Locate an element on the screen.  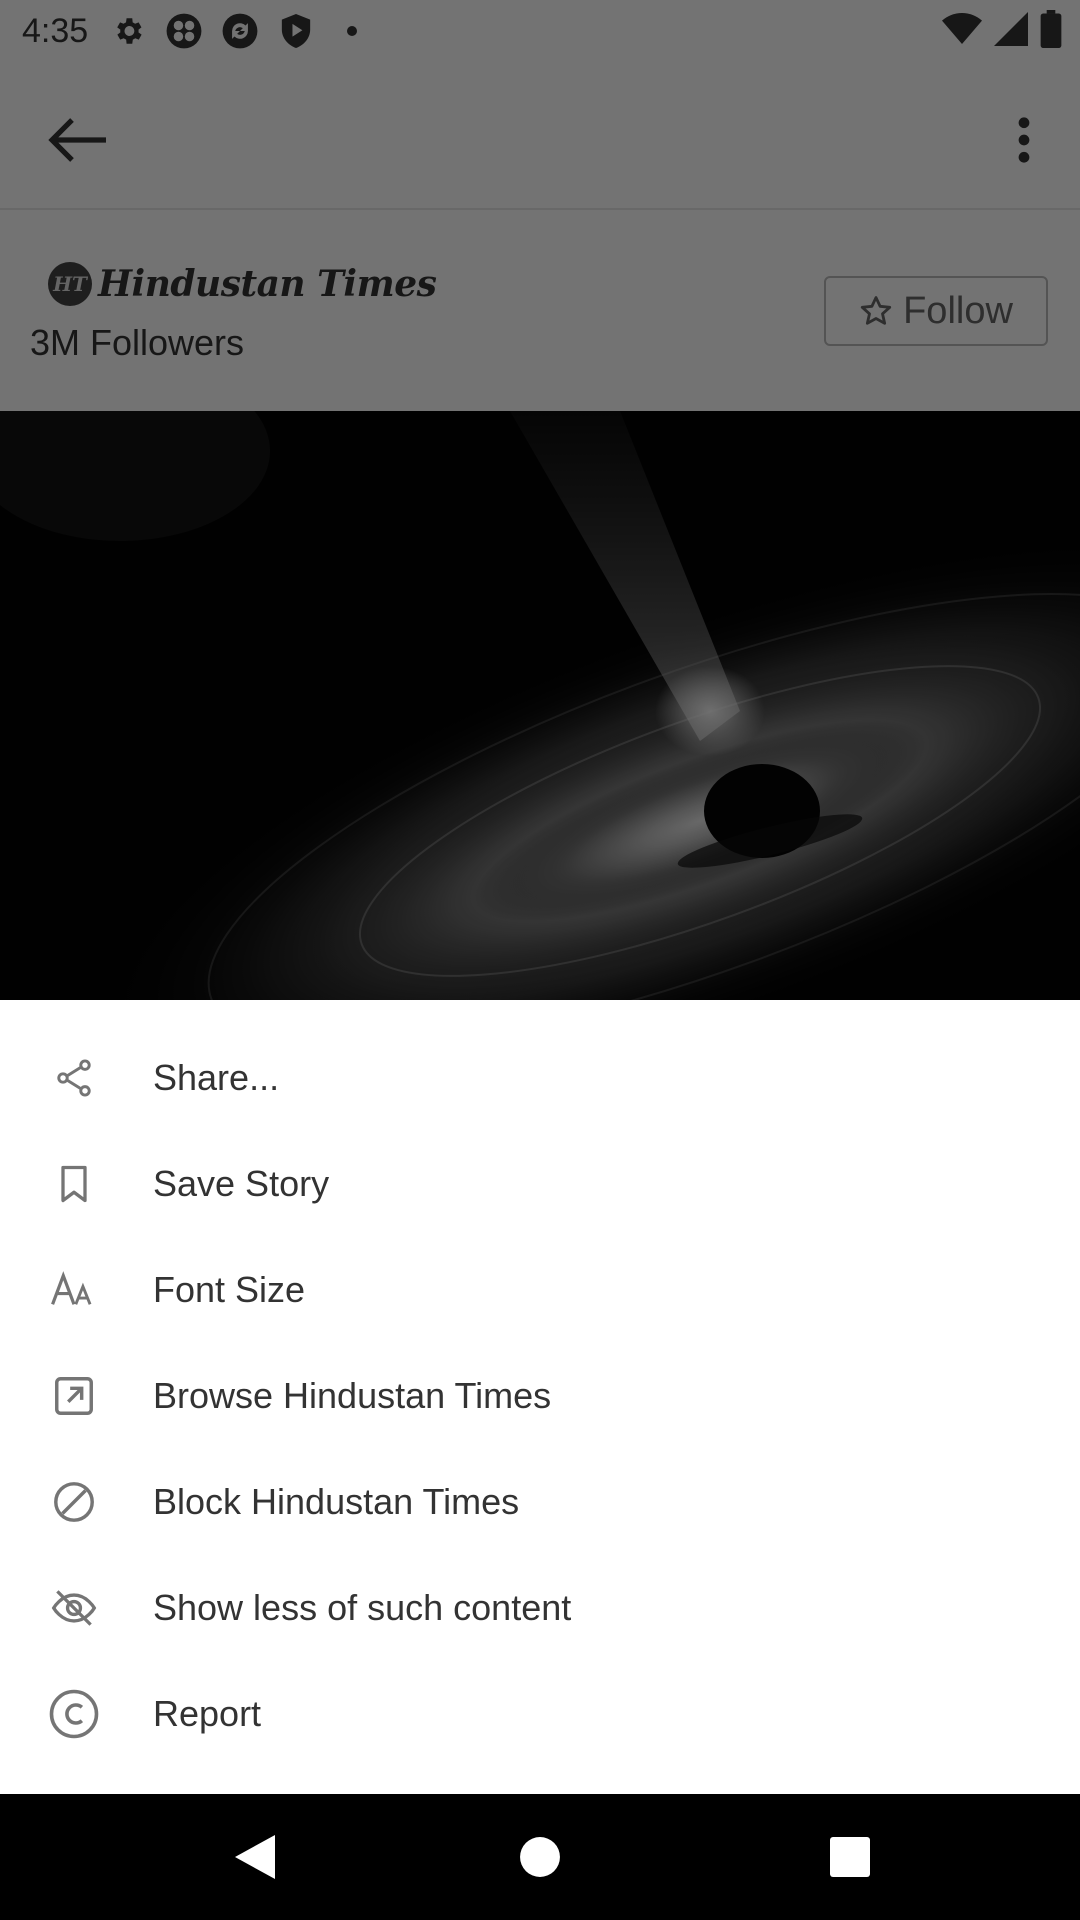
back-triangle-icon is located at coordinates (255, 1857).